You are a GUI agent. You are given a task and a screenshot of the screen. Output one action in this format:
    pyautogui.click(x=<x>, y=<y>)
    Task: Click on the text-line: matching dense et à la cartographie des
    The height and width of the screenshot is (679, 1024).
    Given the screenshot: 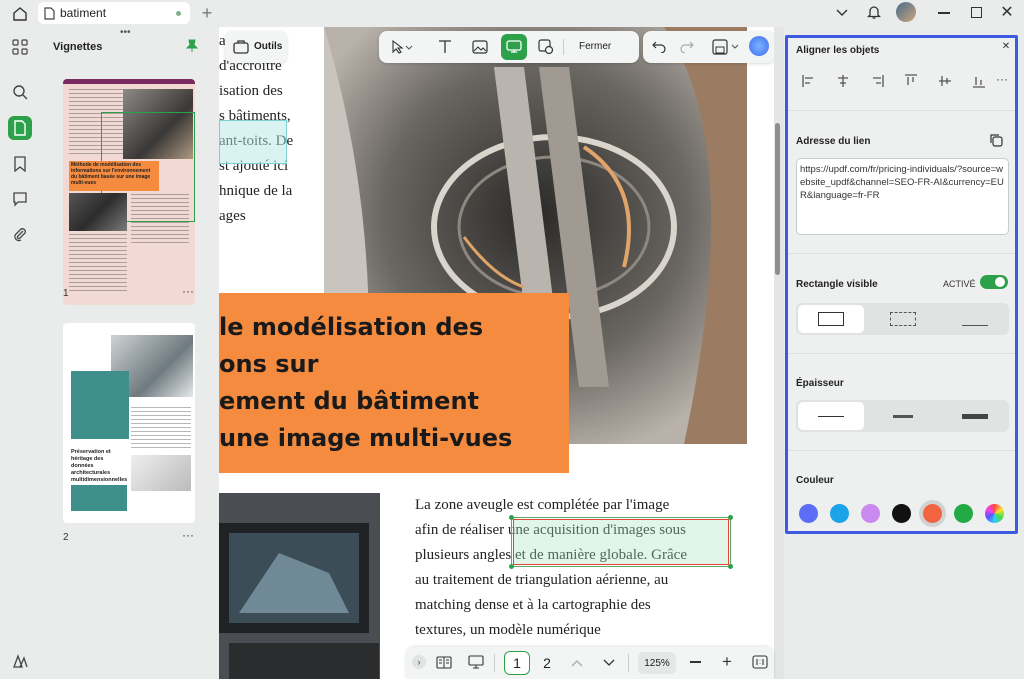 What is the action you would take?
    pyautogui.click(x=585, y=605)
    